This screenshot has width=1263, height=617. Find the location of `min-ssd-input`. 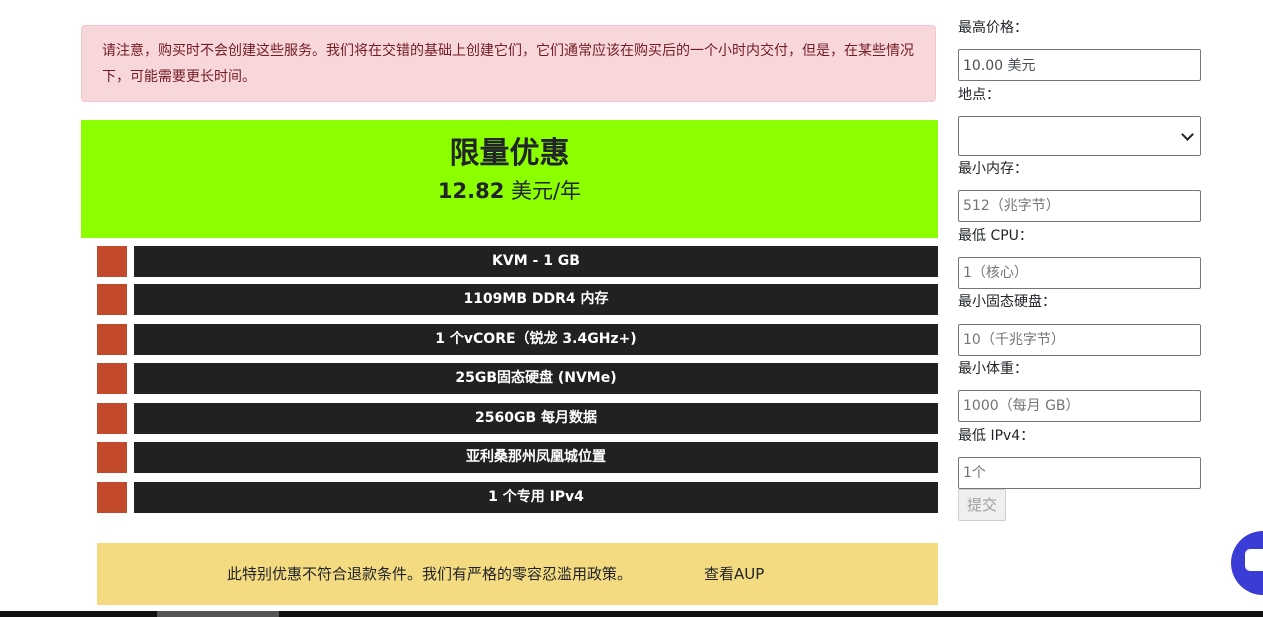

min-ssd-input is located at coordinates (1079, 340).